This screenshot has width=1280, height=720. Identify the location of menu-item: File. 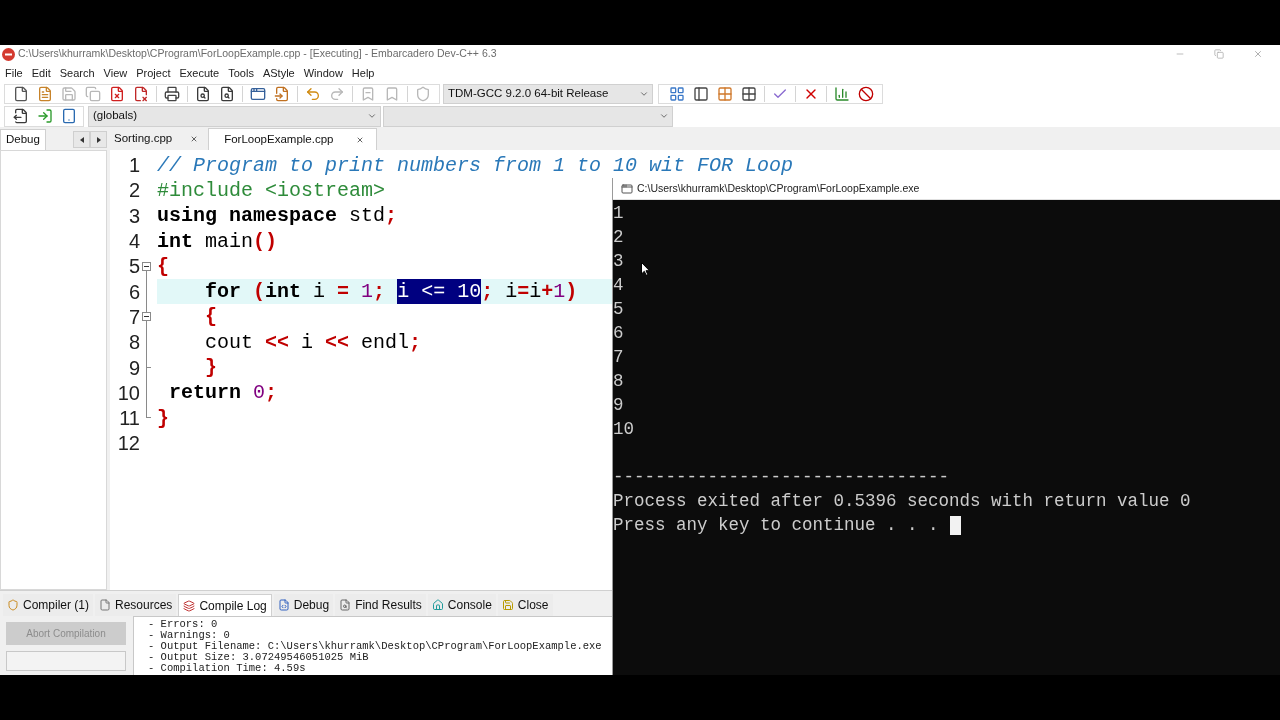
(14, 73).